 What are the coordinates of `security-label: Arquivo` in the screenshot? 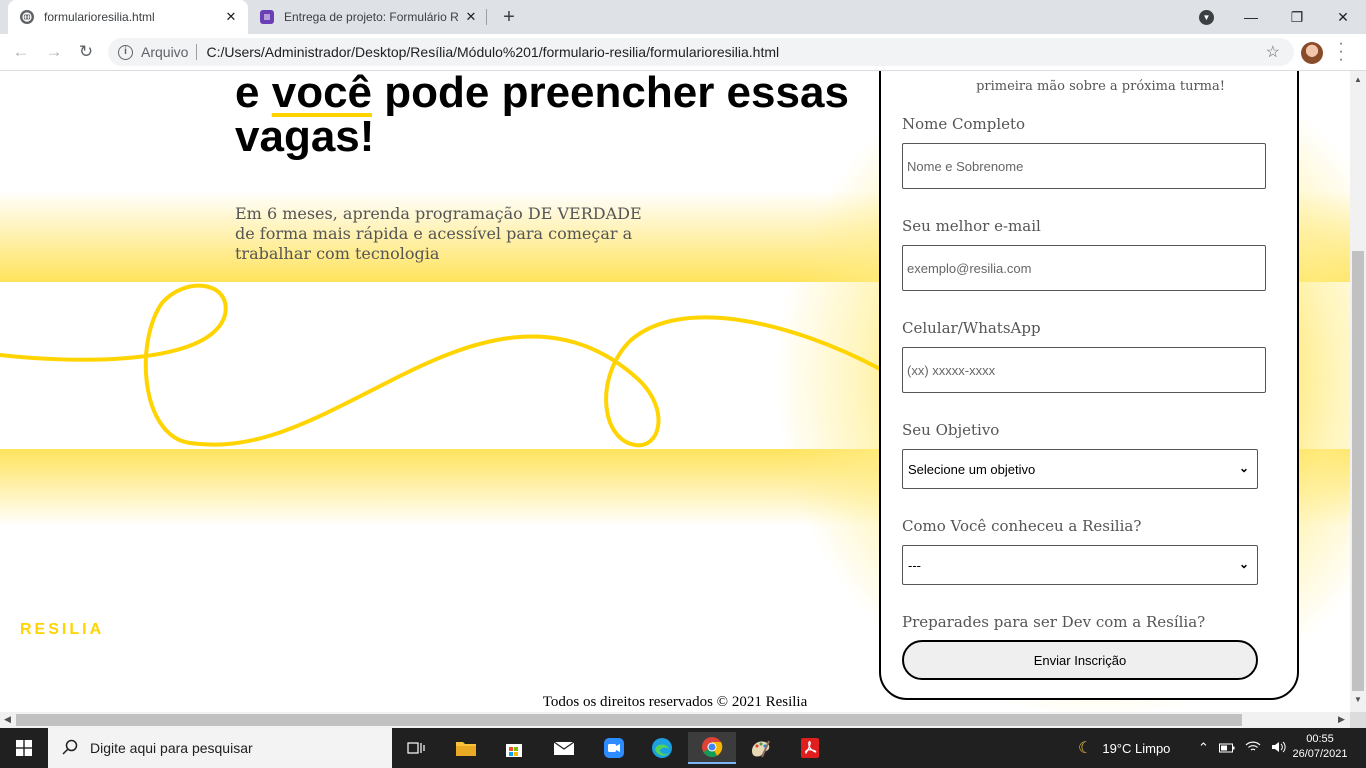 It's located at (165, 52).